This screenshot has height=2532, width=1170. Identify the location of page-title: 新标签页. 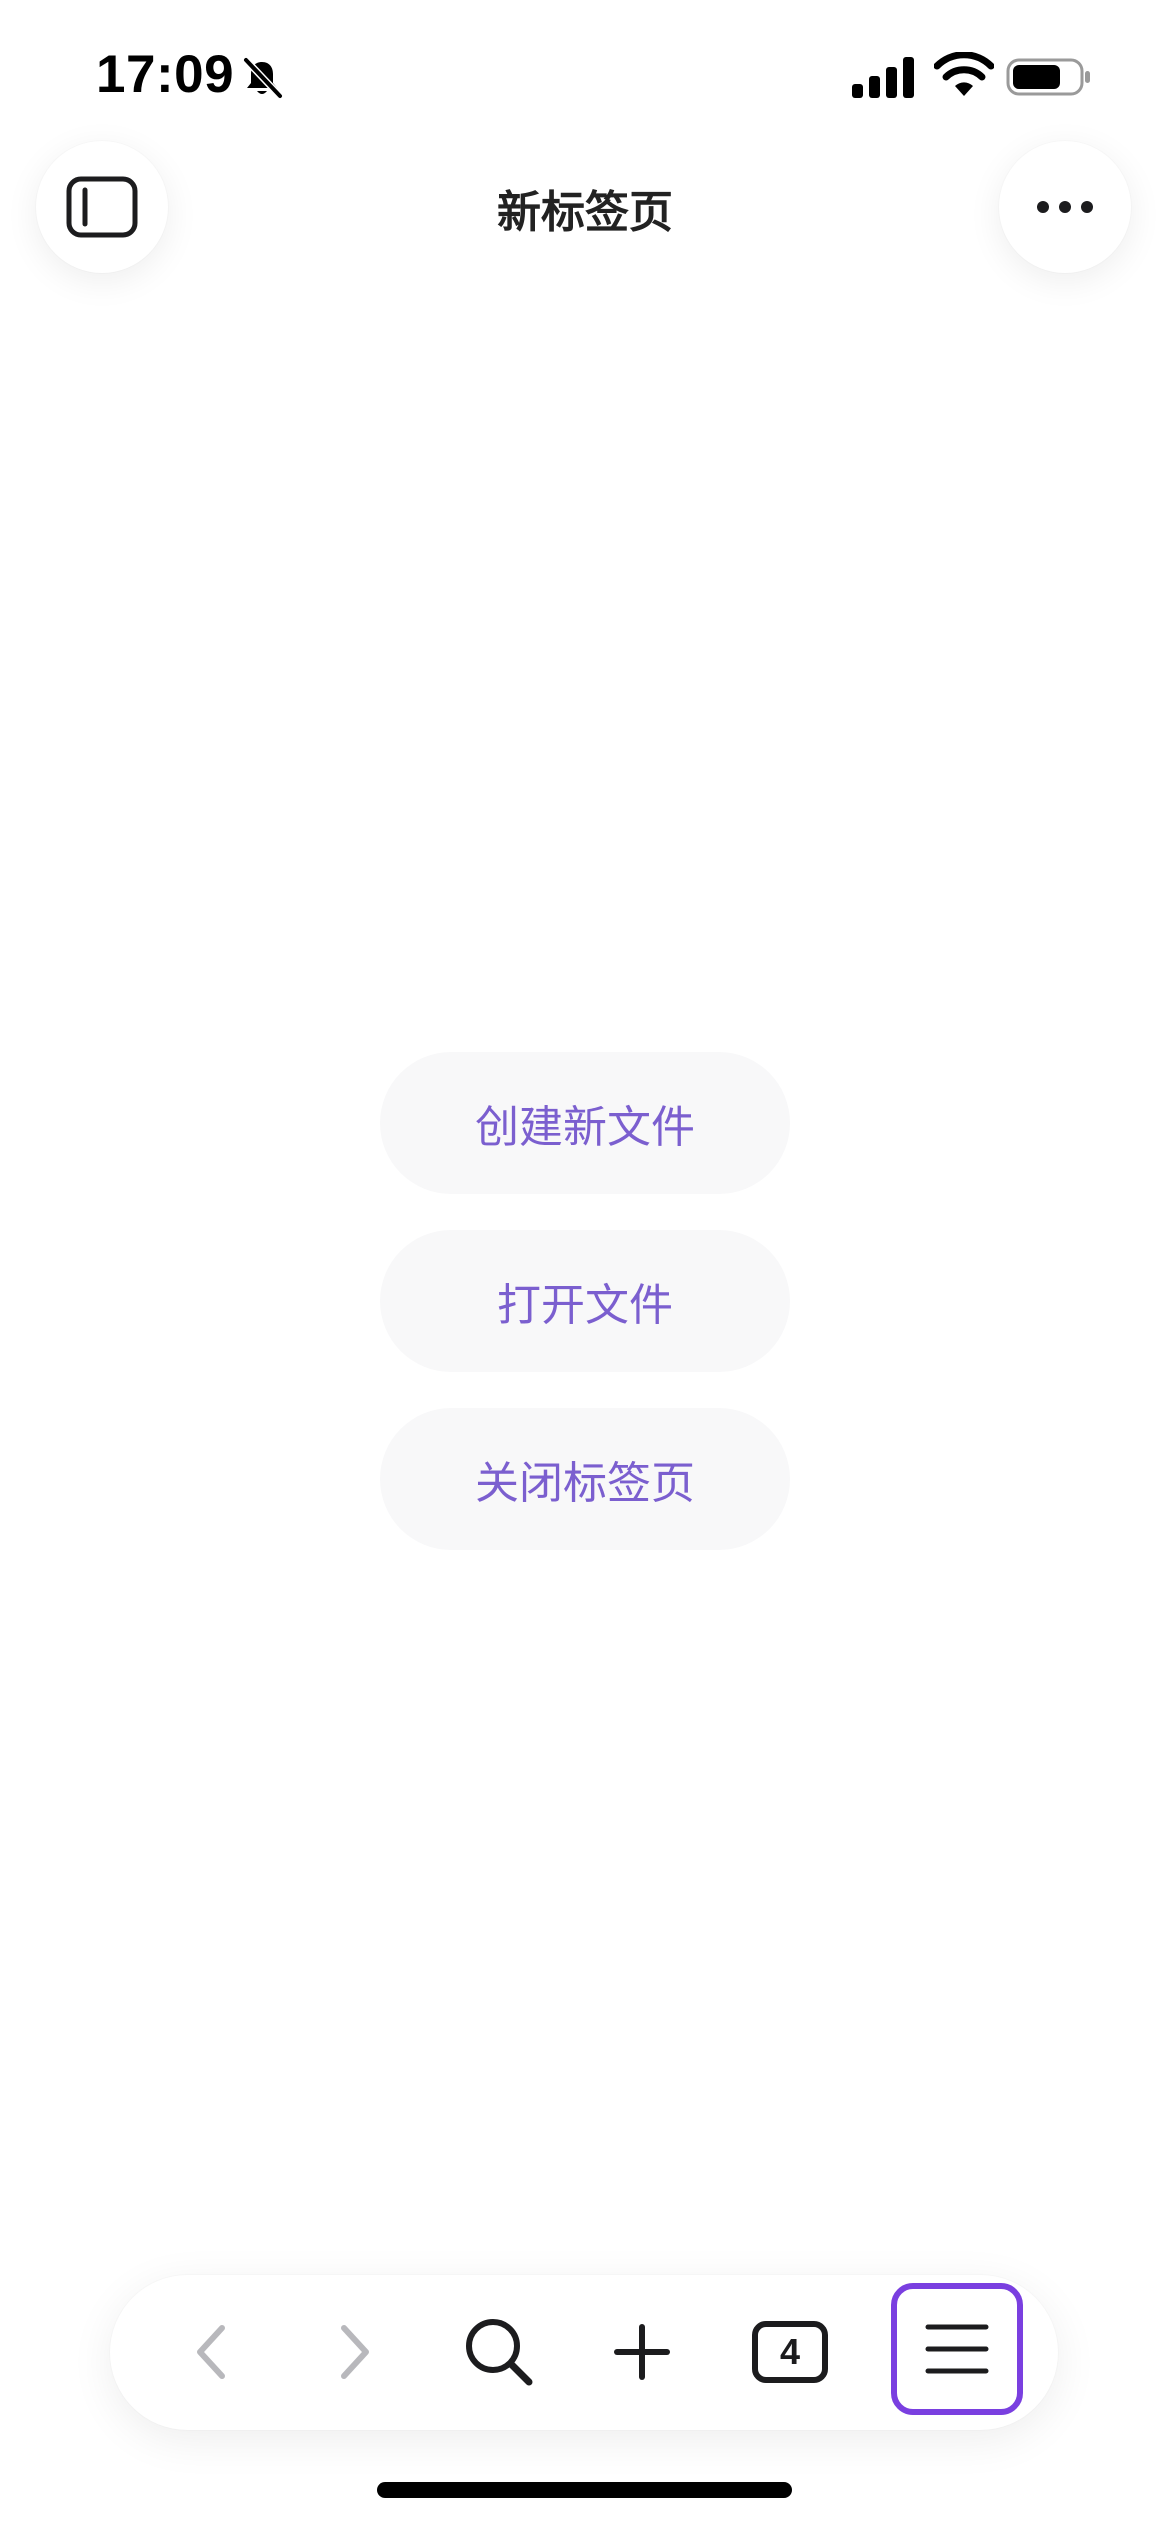
(585, 212).